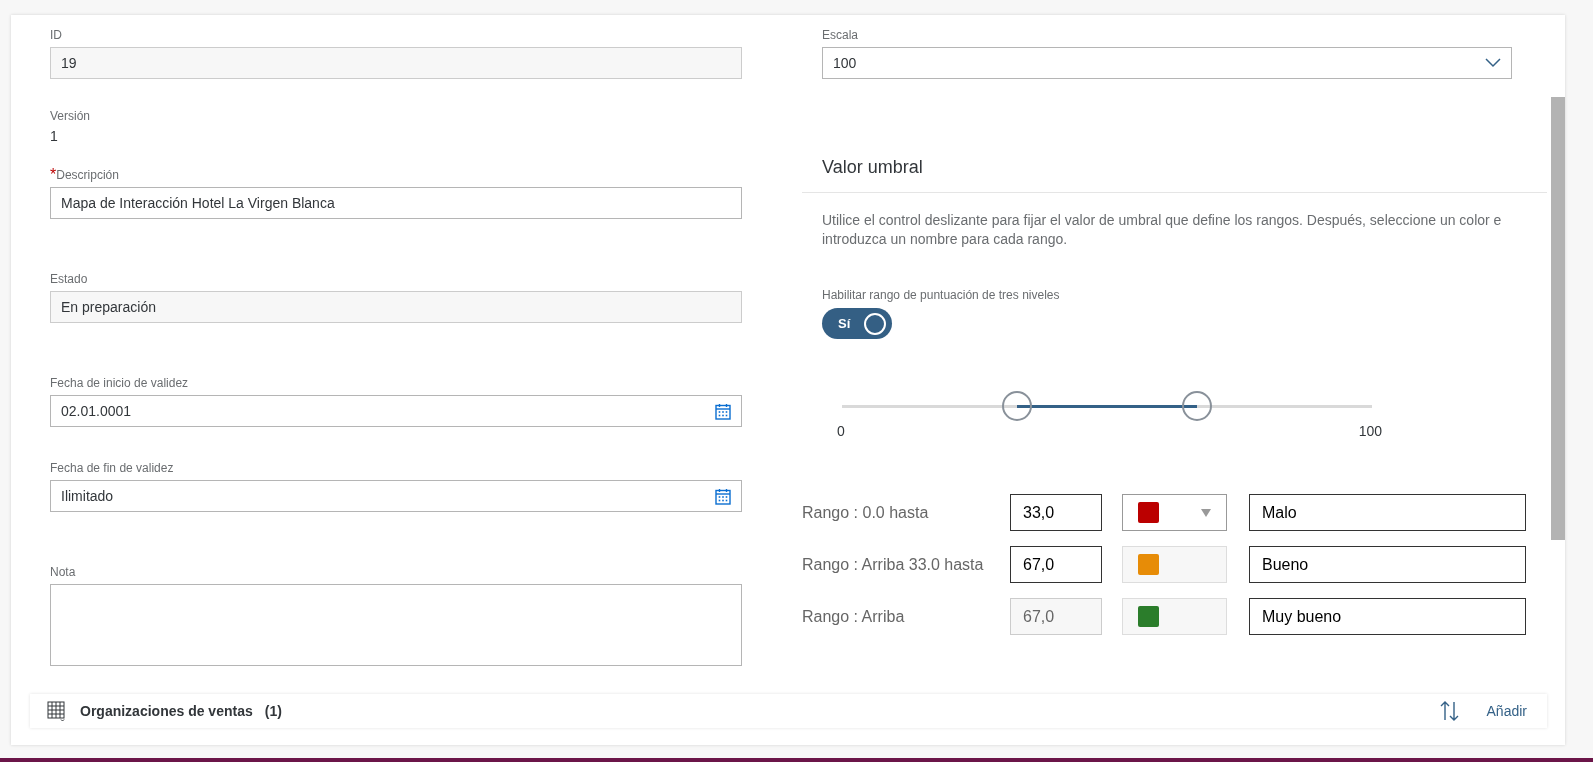 The height and width of the screenshot is (762, 1593). I want to click on item-count: (1), so click(273, 711).